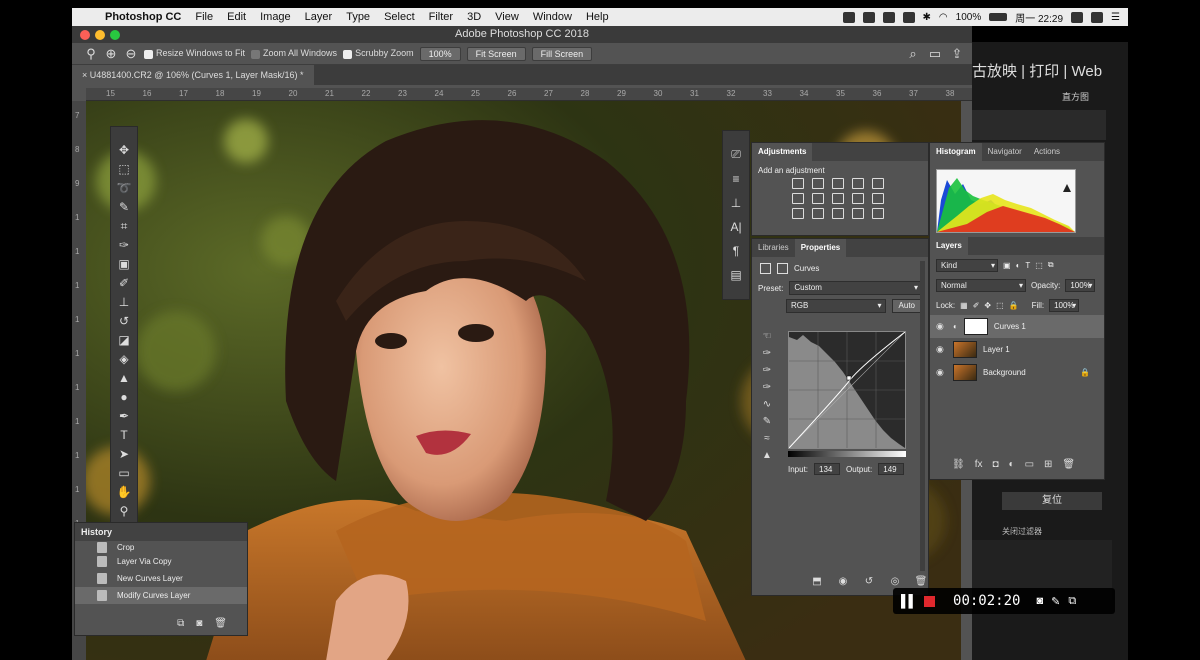 Image resolution: width=1200 pixels, height=660 pixels. Describe the element at coordinates (204, 17) in the screenshot. I see `menu-file: File` at that location.